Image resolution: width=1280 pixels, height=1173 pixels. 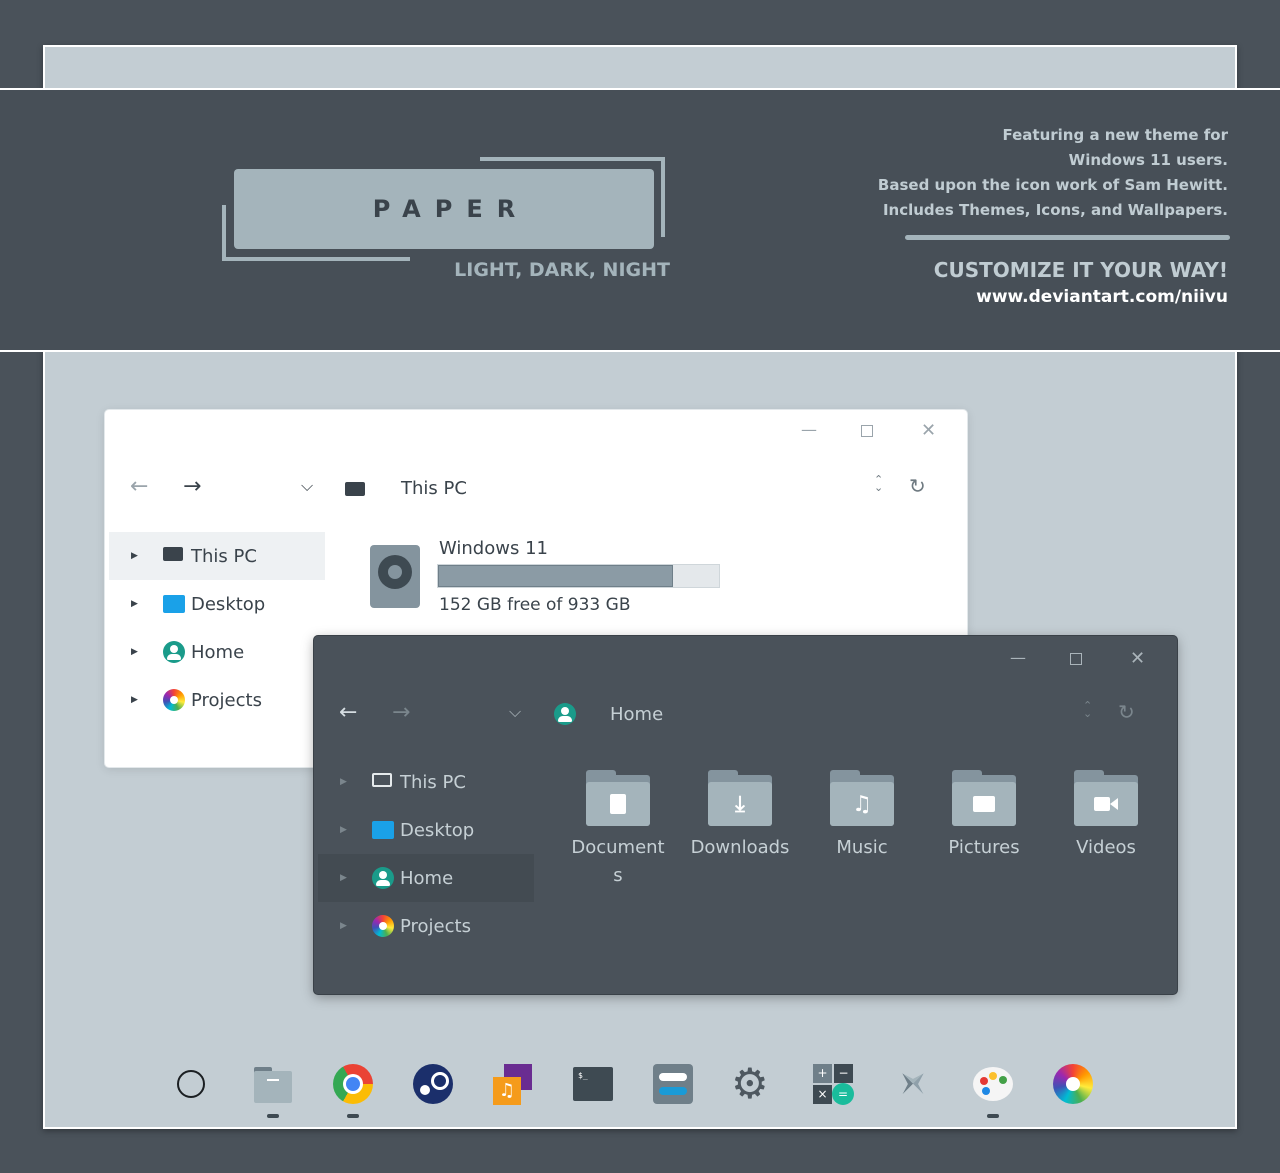 I want to click on pinwheel-icon, so click(x=913, y=1084).